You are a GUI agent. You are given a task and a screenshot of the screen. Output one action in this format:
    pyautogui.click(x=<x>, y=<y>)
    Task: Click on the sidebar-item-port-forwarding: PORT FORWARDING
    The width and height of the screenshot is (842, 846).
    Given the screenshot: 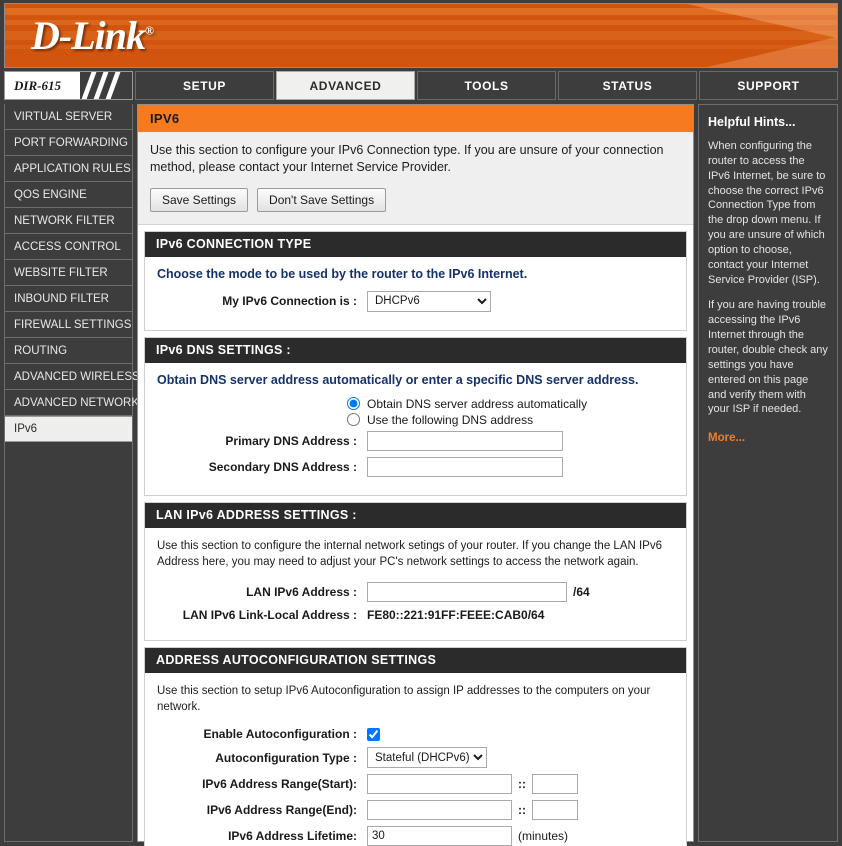 What is the action you would take?
    pyautogui.click(x=68, y=143)
    